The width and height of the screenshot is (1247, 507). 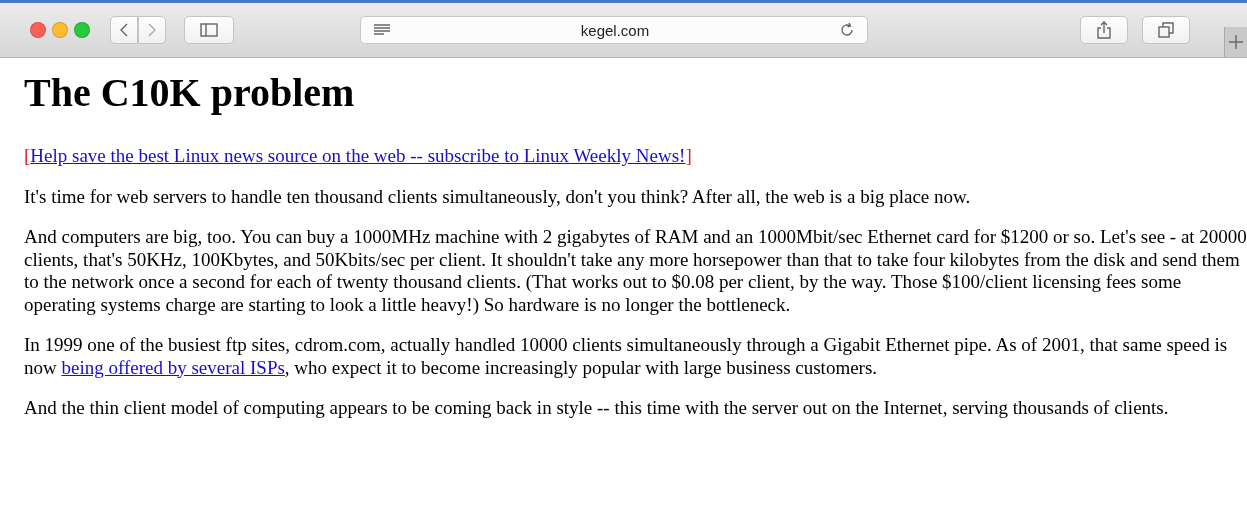 What do you see at coordinates (38, 30) in the screenshot?
I see `close-button` at bounding box center [38, 30].